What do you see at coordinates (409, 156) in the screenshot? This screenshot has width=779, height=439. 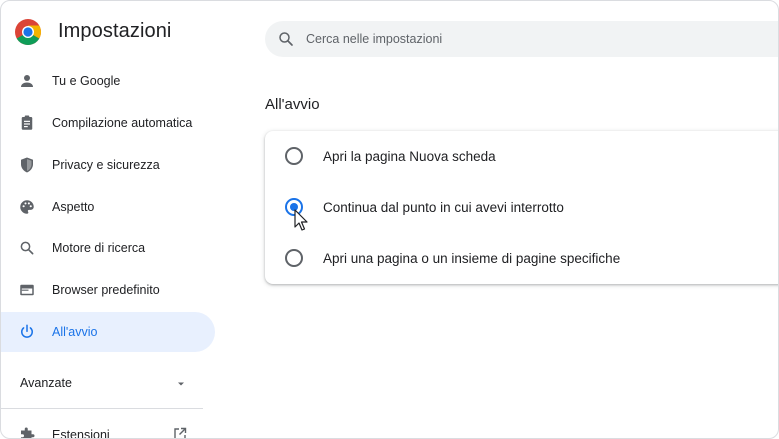 I see `option-label: Apri la pagina Nuova scheda` at bounding box center [409, 156].